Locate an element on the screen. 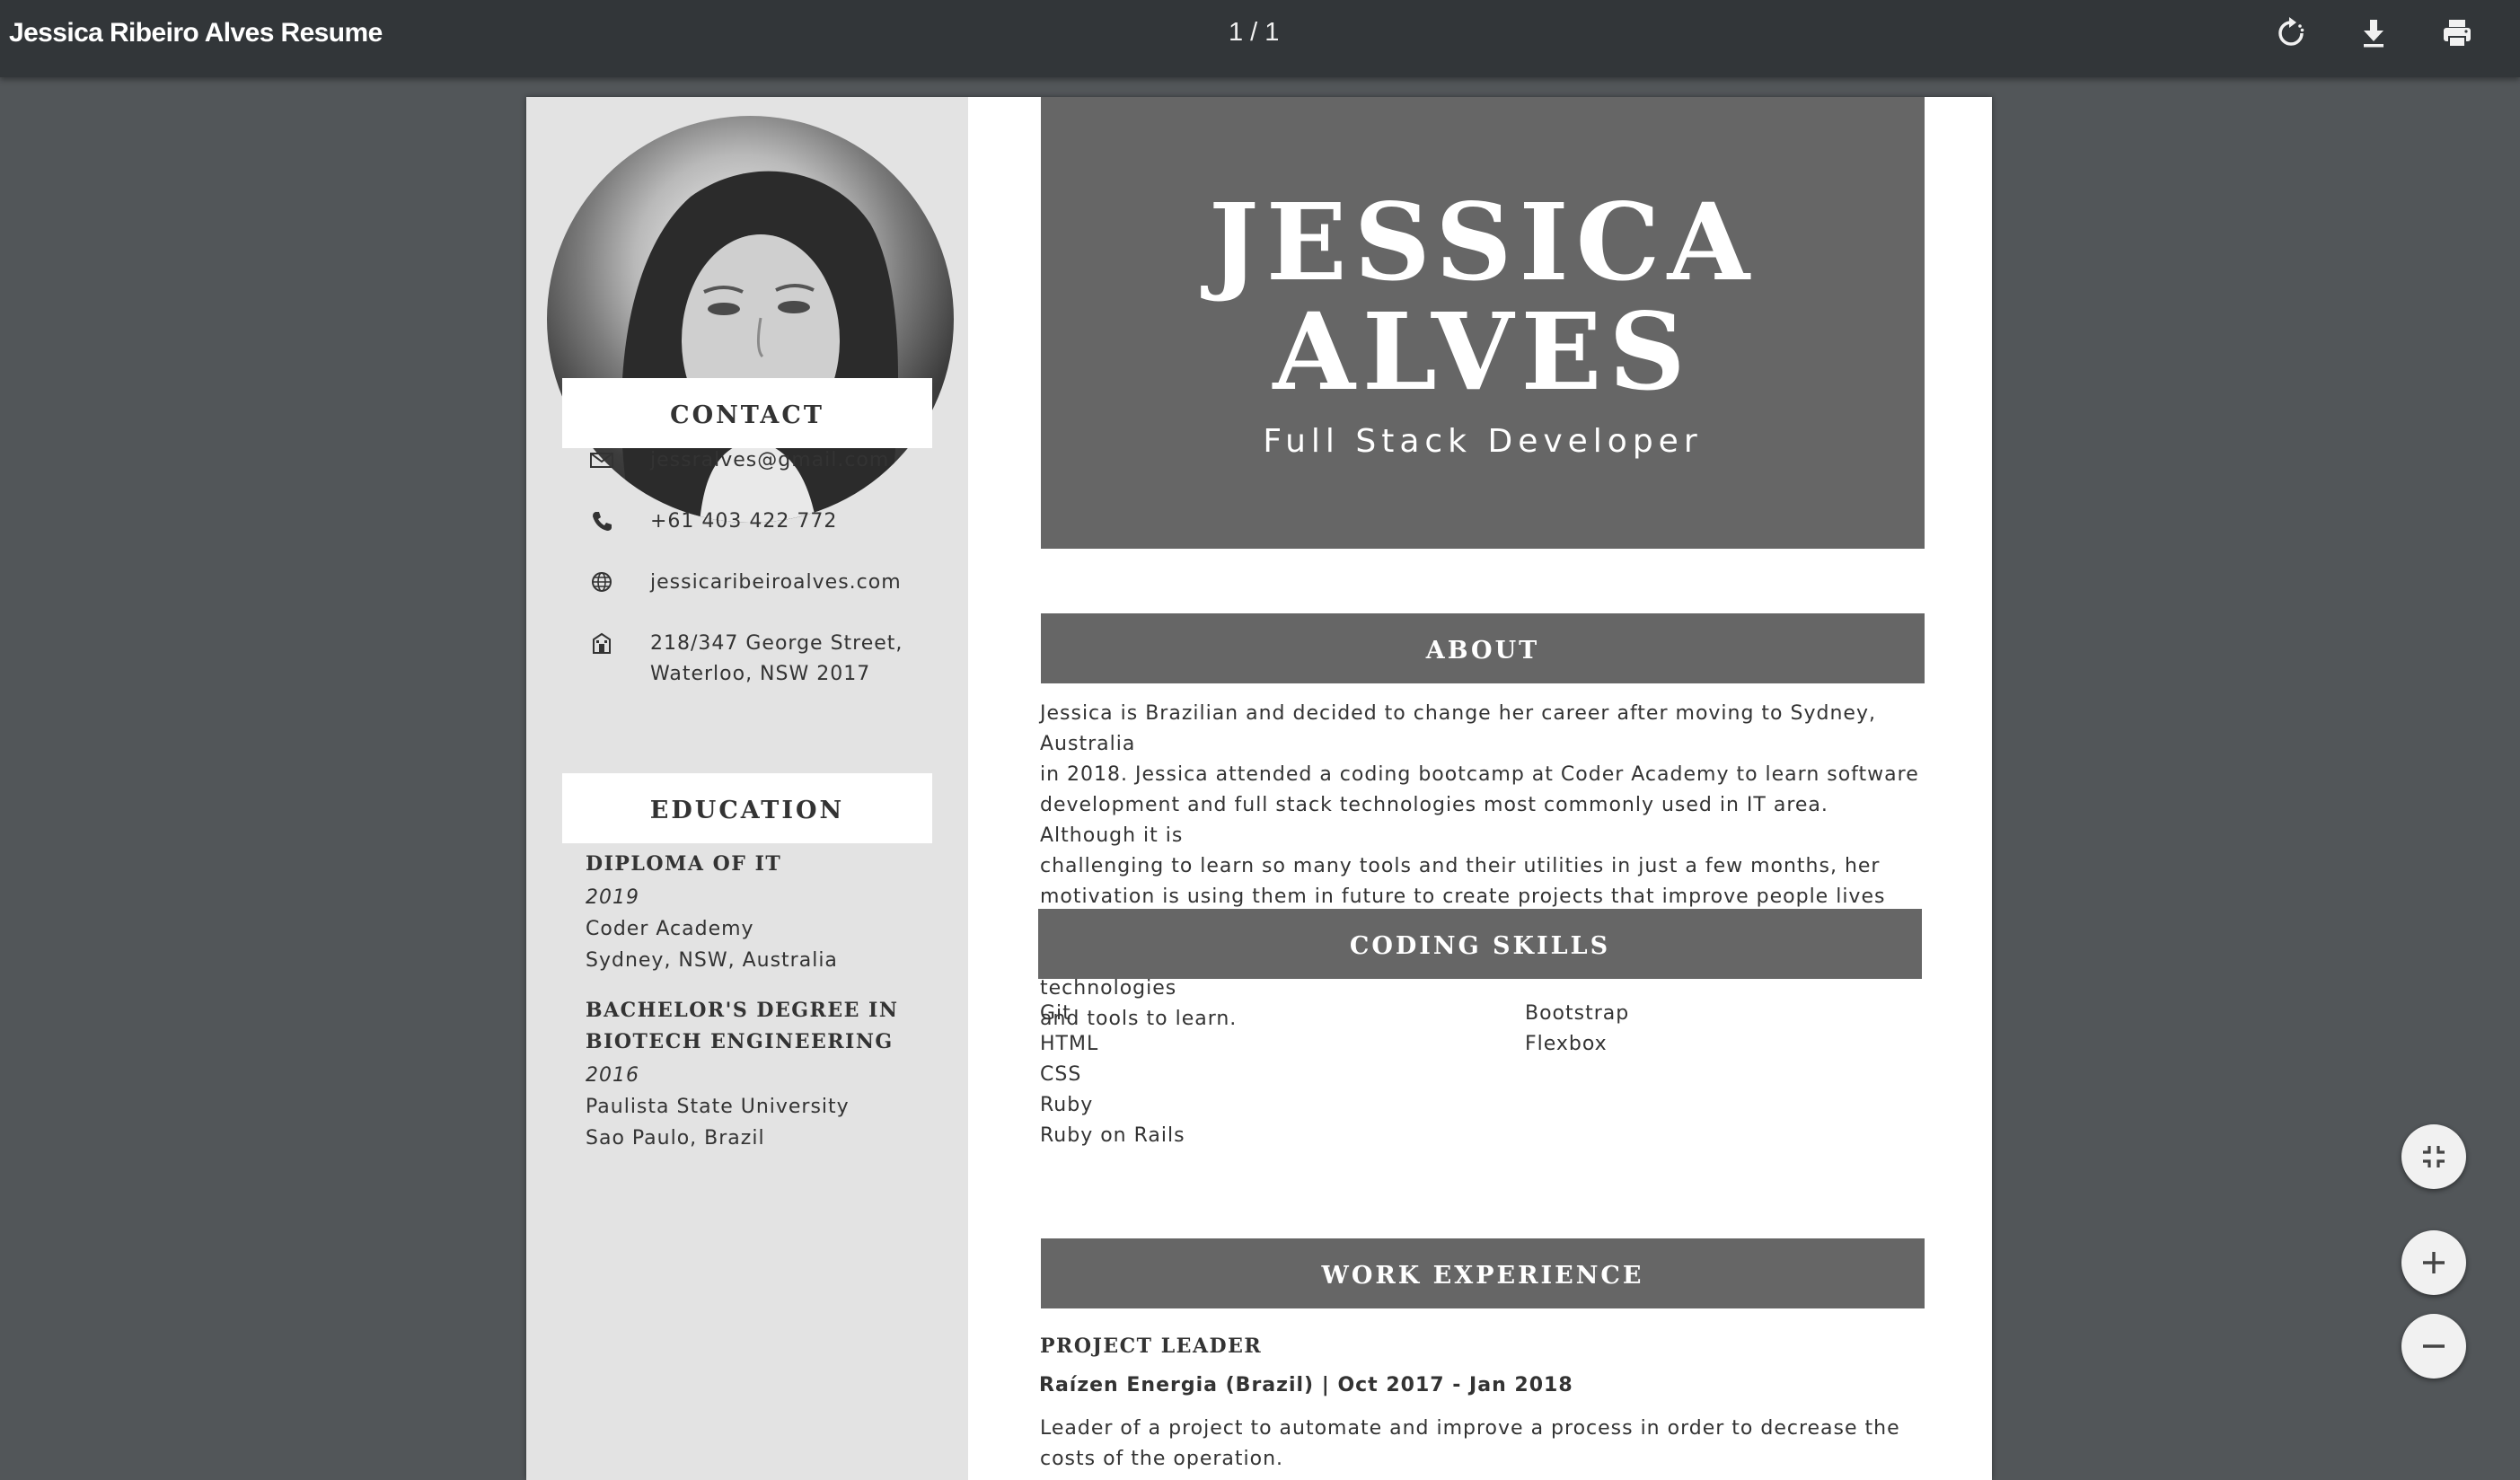  address-line-2: Waterloo, NSW 2017 is located at coordinates (760, 674).